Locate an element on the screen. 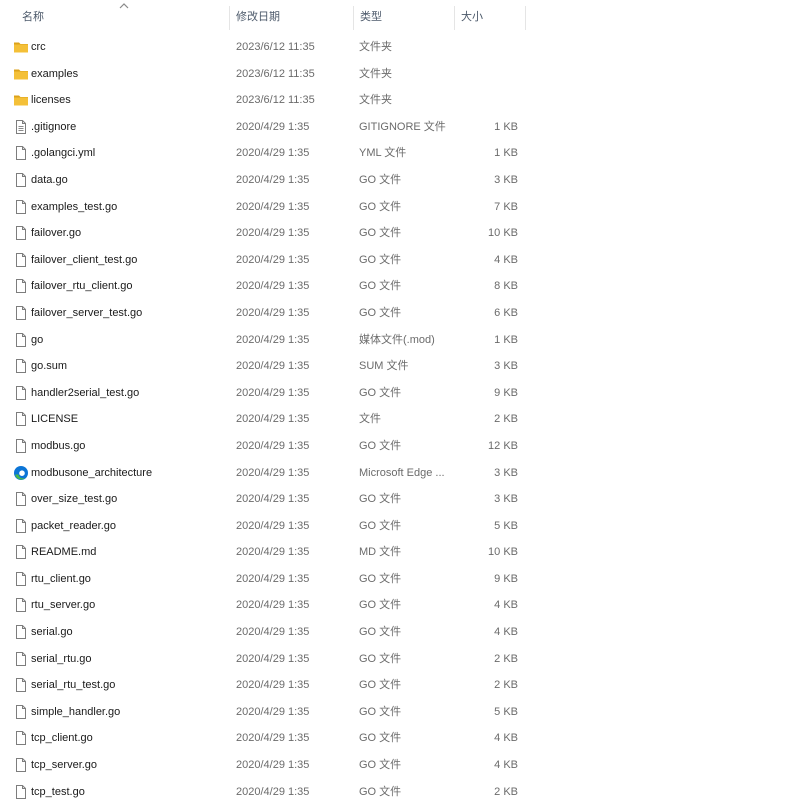 The image size is (793, 800). file-name: serial_rtu_test.go is located at coordinates (73, 685).